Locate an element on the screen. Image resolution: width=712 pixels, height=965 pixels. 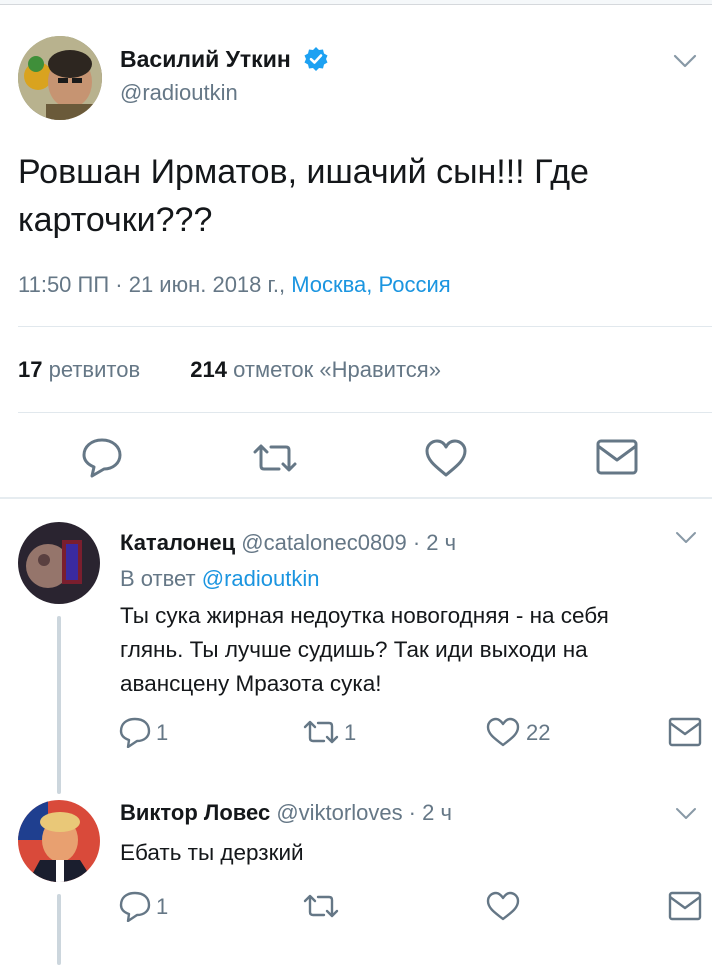
likes-count: 214 is located at coordinates (208, 369).